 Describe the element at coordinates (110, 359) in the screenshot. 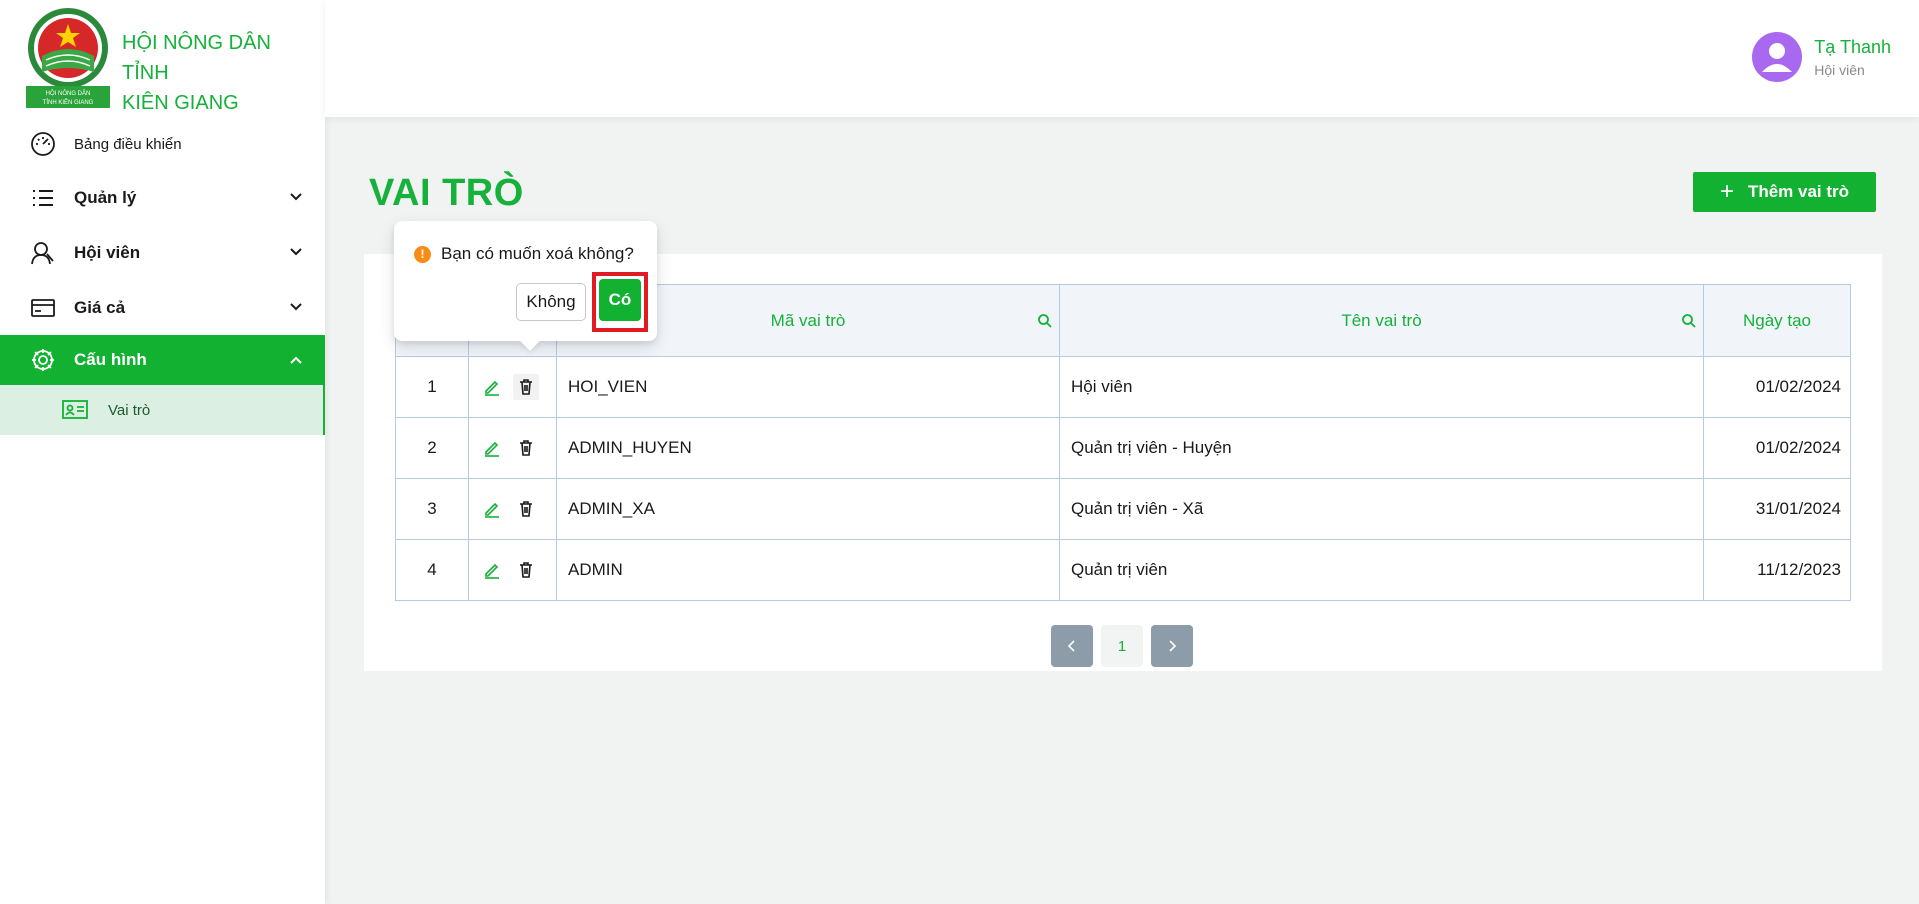

I see `sidebar-item-label: Cấu hình` at that location.